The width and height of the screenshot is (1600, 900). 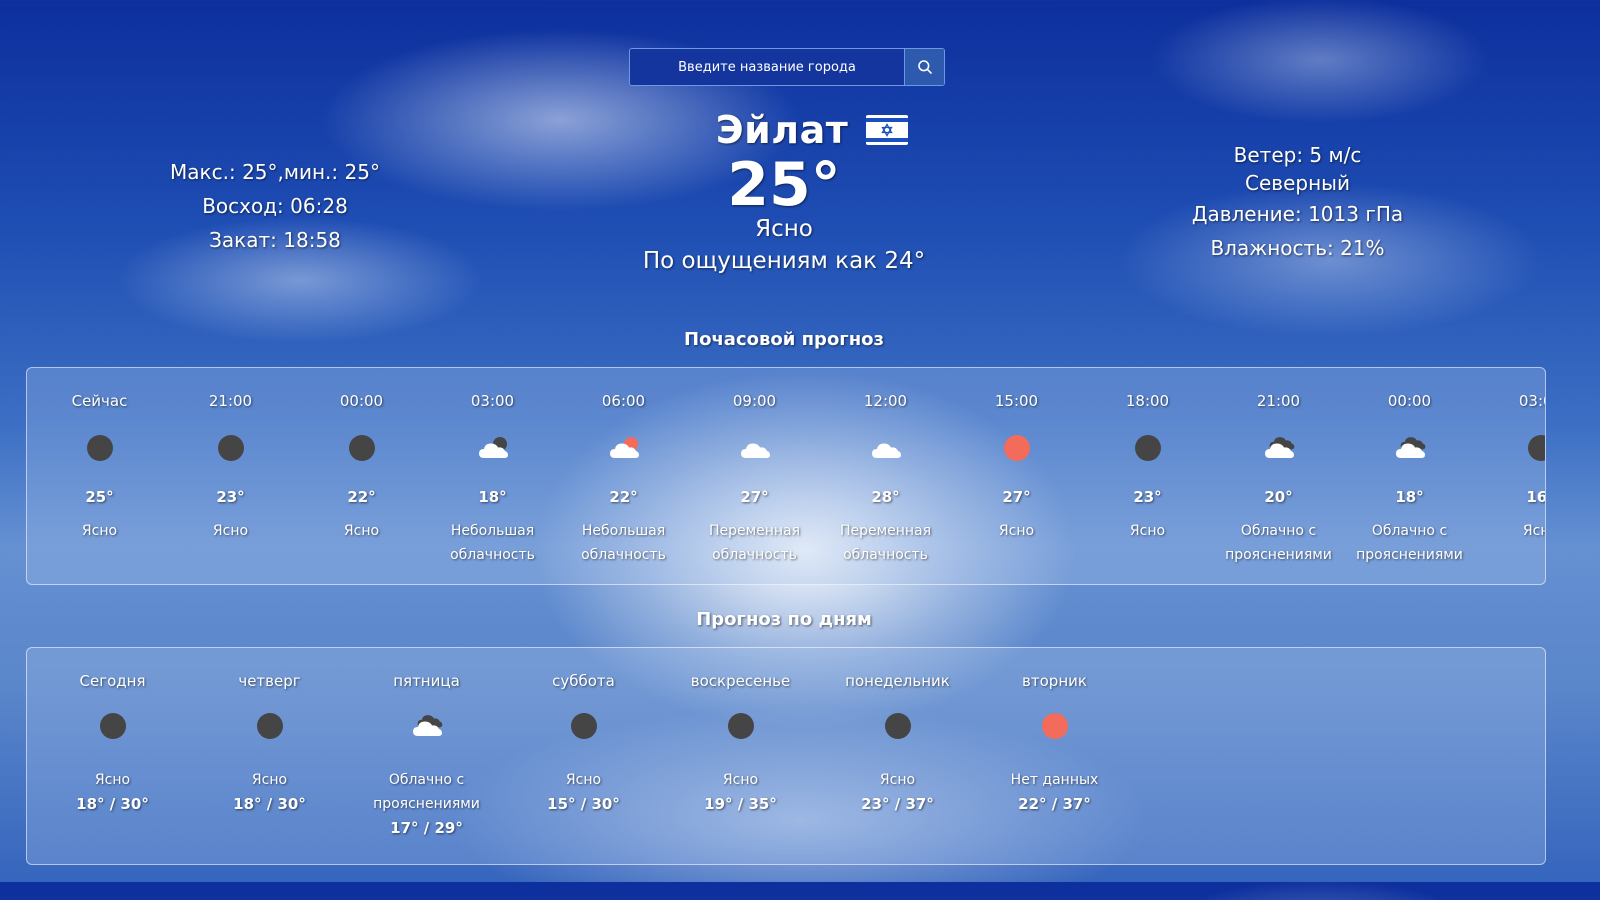 I want to click on daily-condition: Облачно с прояснениями 17° / 29°, so click(x=426, y=804).